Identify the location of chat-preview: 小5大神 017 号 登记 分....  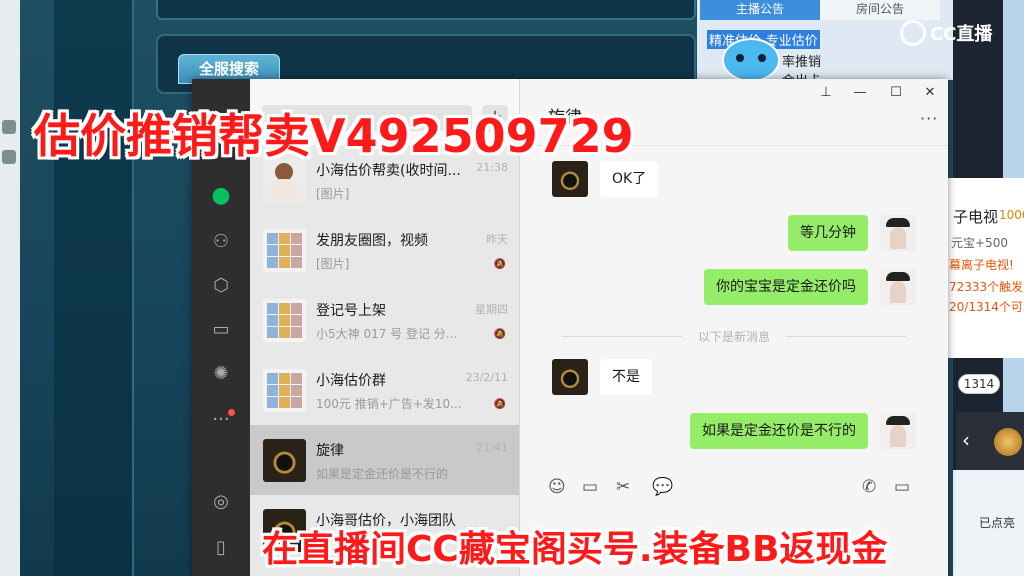
(387, 334).